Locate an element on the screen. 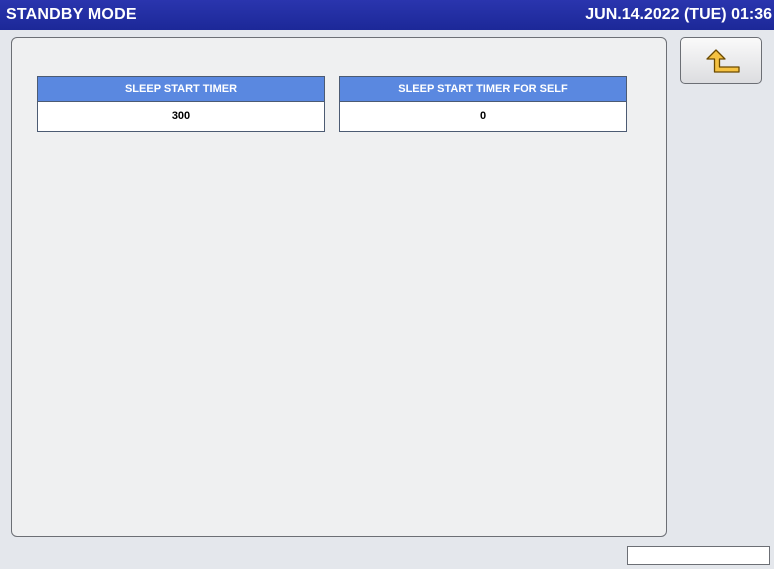 This screenshot has height=569, width=774. setting-label: SLEEP START TIMER FOR SELF is located at coordinates (483, 89).